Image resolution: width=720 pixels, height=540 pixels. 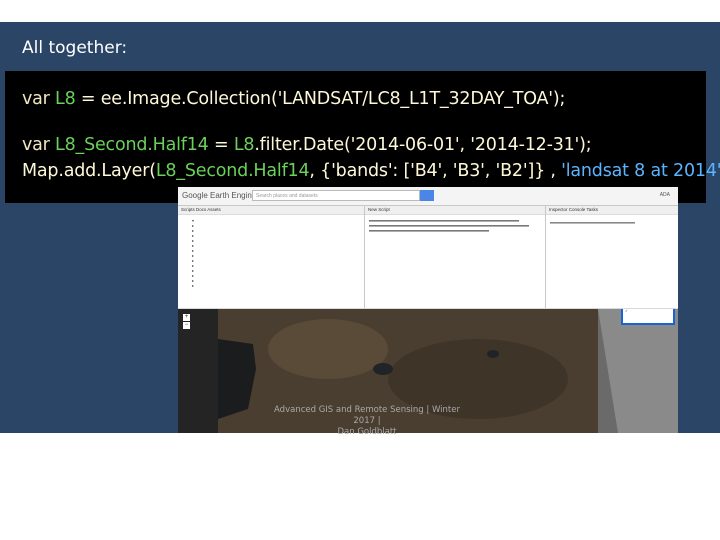 What do you see at coordinates (271, 251) in the screenshot?
I see `script-tree: ▾ ▸ ▸ ▸ ▸ ▸ ▸ ▸ ▸ ▸ ▸ ▸ ▸ ▸` at bounding box center [271, 251].